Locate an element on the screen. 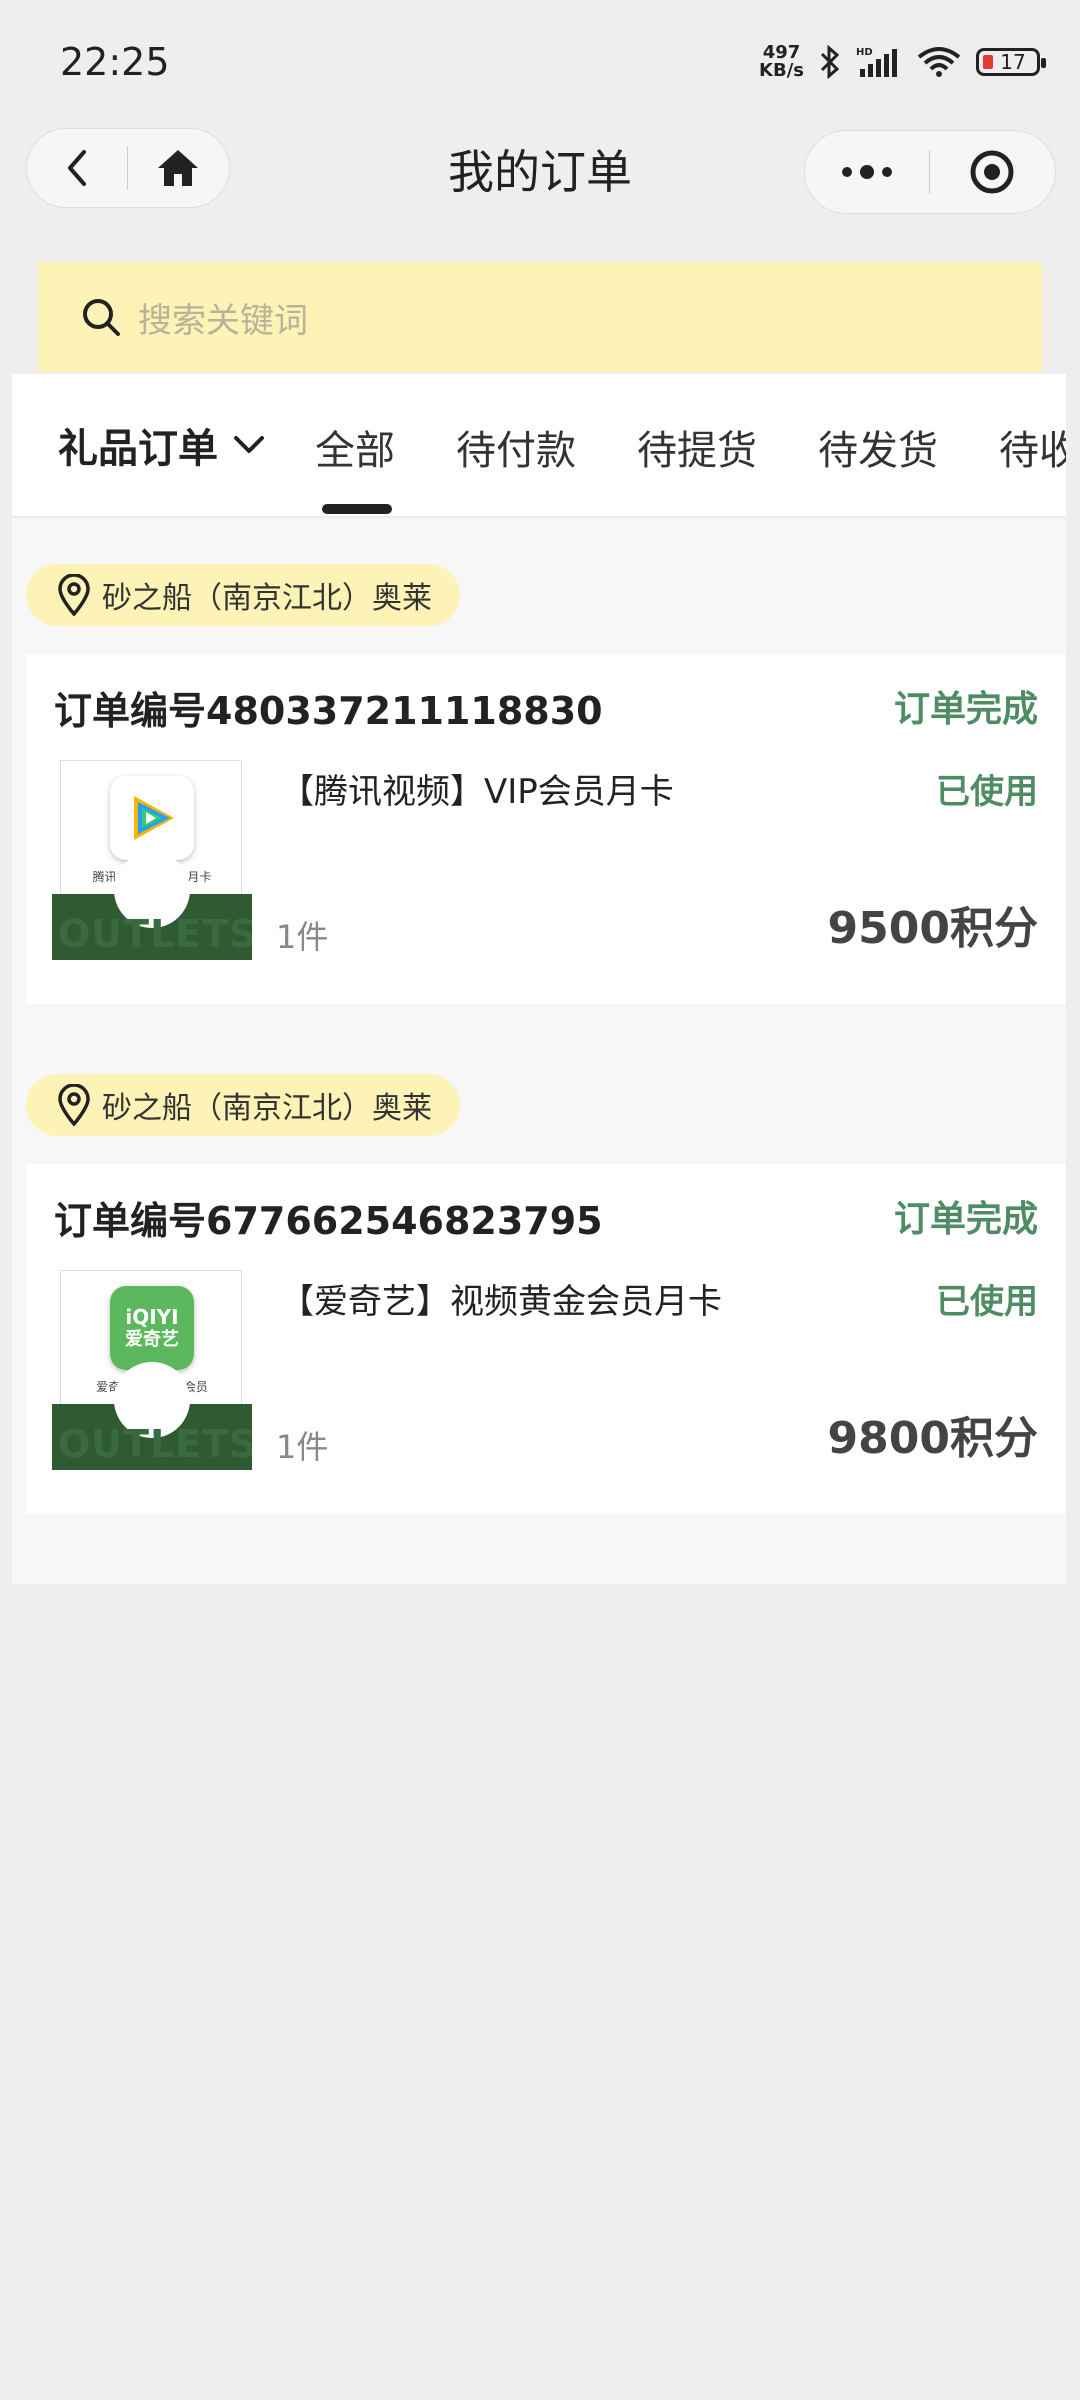 Image resolution: width=1080 pixels, height=2400 pixels. product-name: 【爱奇艺】视频黄金会员月卡 is located at coordinates (501, 1302).